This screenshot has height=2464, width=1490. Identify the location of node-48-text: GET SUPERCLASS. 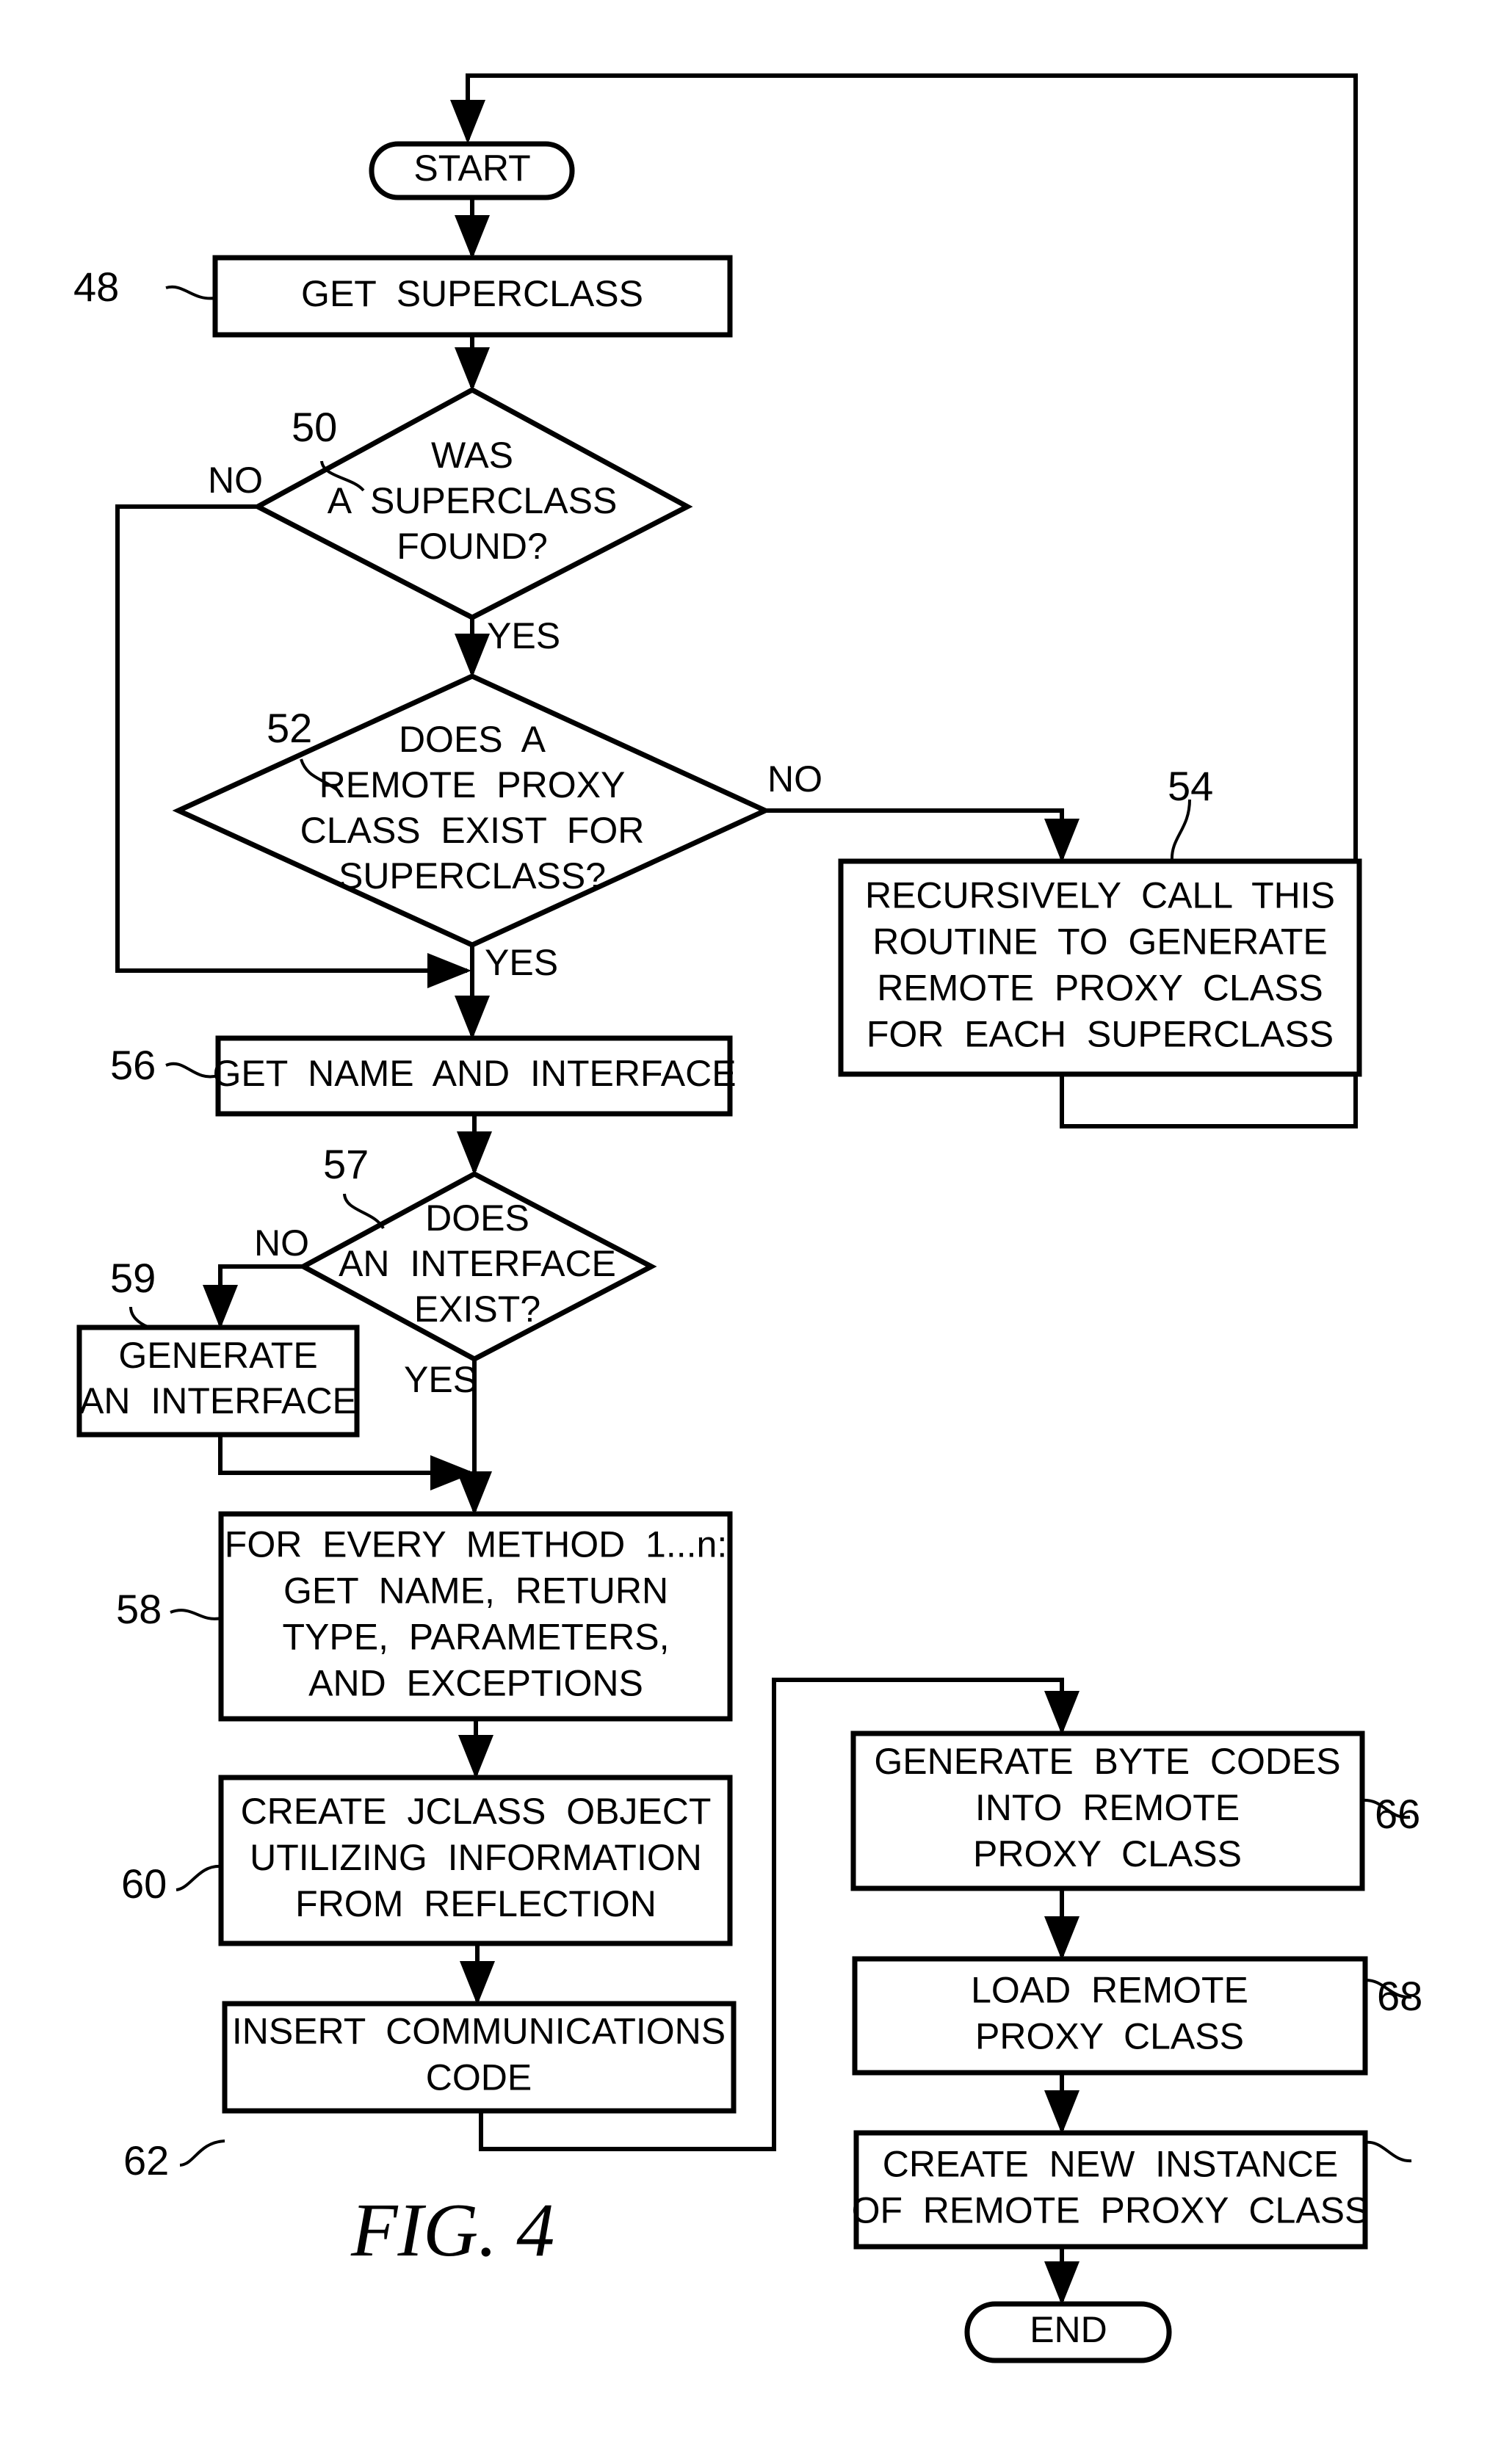
(472, 293).